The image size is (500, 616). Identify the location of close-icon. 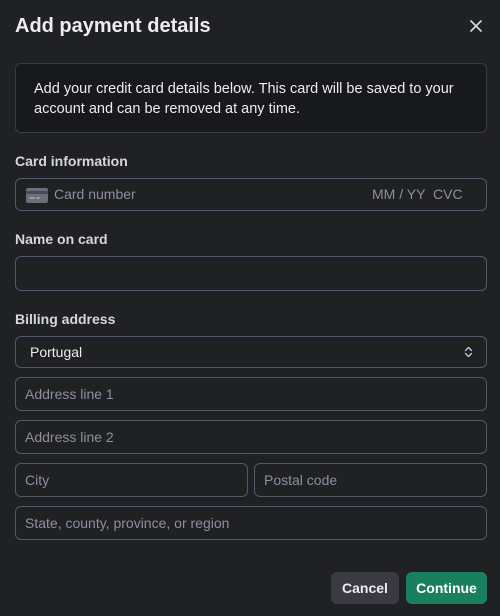
(476, 26).